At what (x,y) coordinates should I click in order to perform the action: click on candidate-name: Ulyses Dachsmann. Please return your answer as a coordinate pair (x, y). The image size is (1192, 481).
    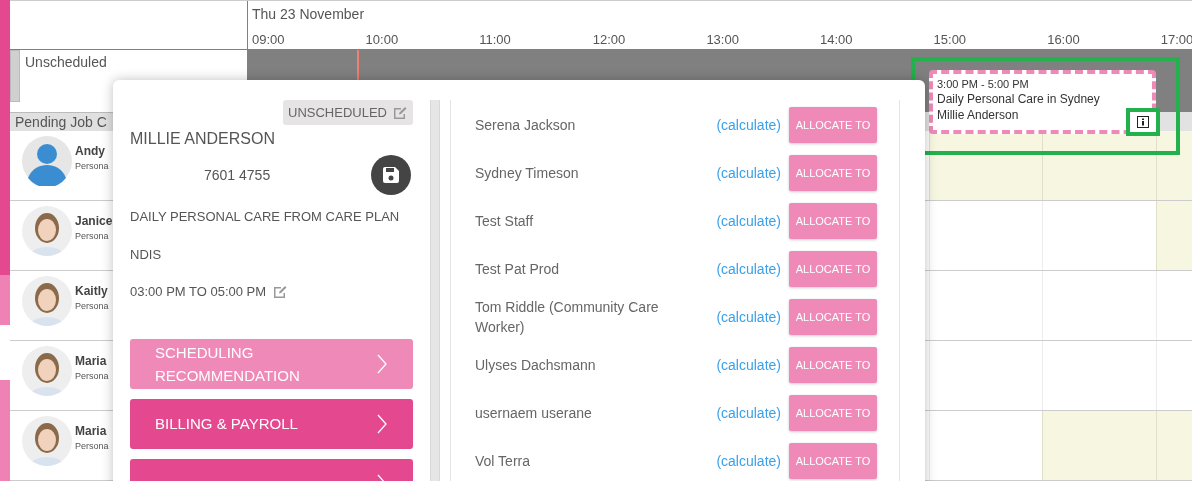
    Looking at the image, I should click on (536, 365).